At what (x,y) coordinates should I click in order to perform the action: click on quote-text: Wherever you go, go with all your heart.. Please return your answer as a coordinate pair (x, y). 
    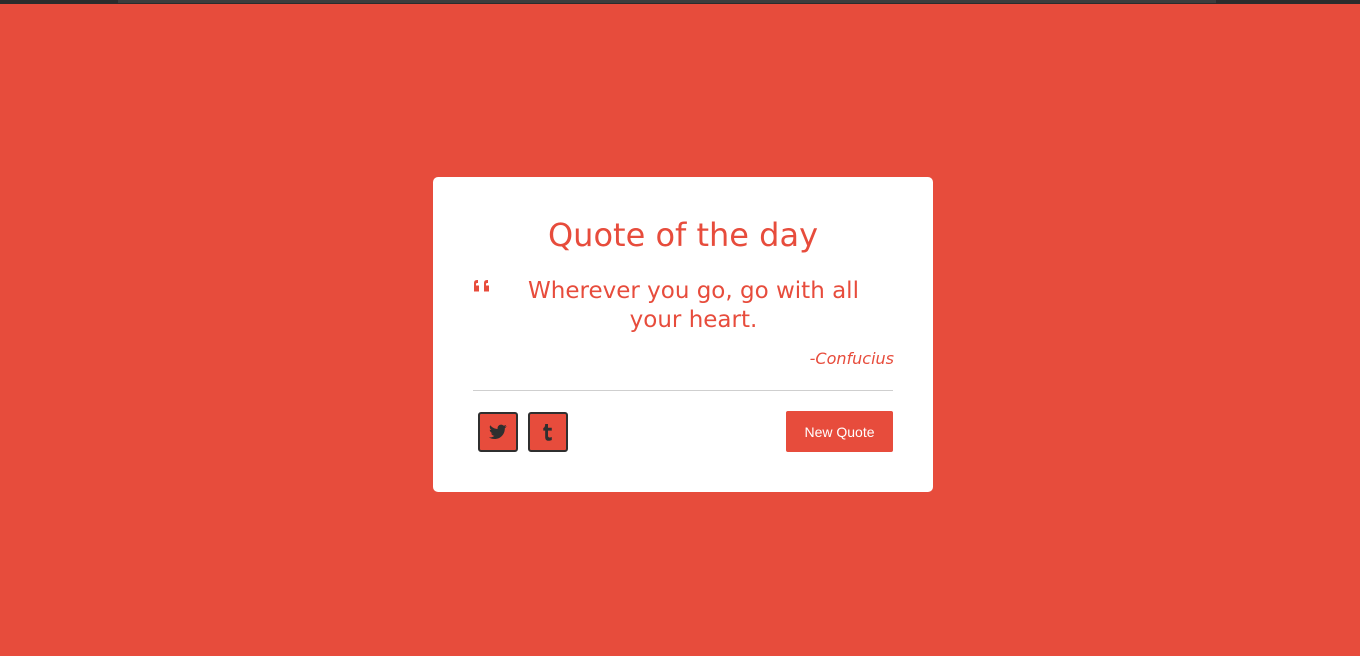
    Looking at the image, I should click on (693, 305).